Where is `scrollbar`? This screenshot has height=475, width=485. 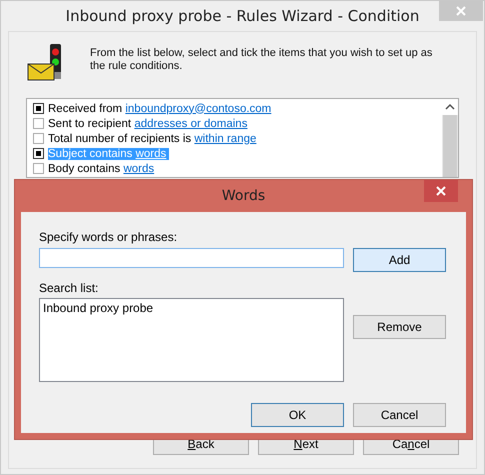 scrollbar is located at coordinates (450, 138).